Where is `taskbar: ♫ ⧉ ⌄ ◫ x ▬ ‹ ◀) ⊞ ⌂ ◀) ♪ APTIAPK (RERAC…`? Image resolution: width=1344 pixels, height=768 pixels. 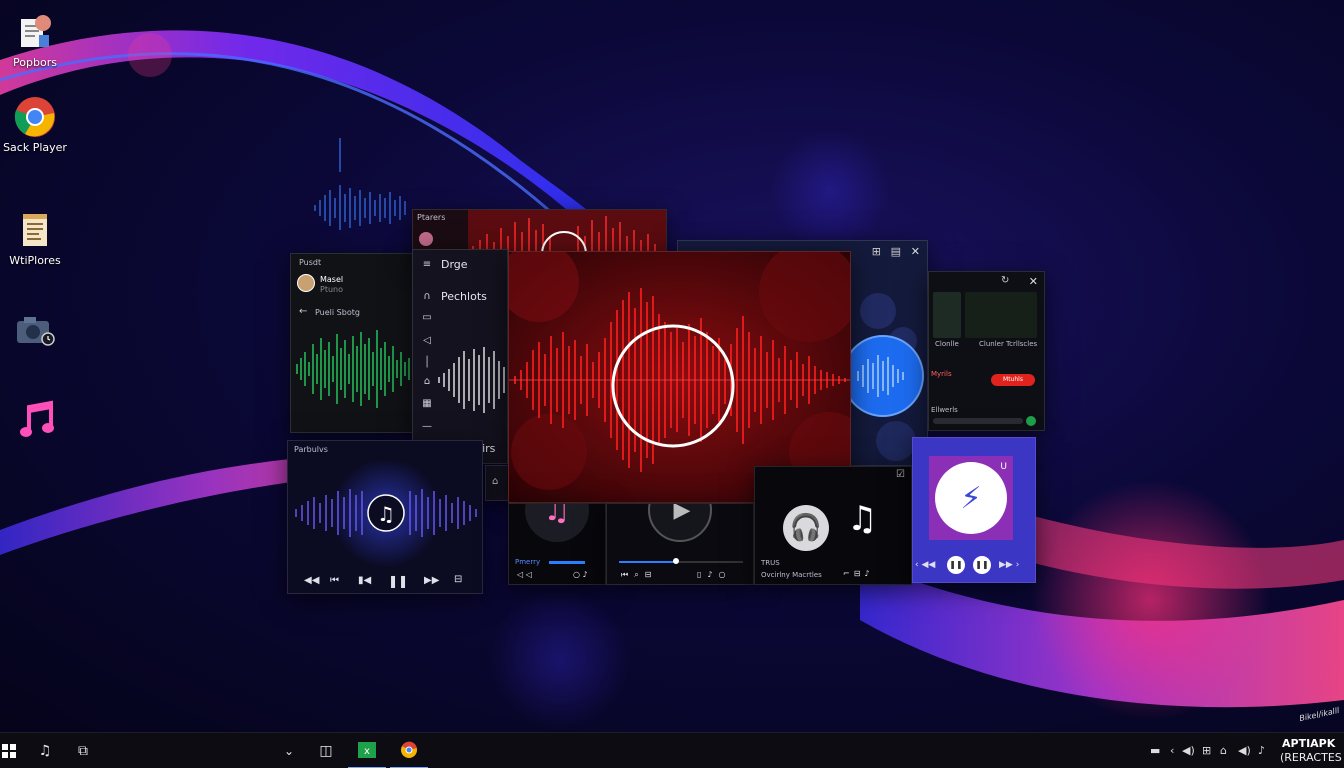
taskbar: ♫ ⧉ ⌄ ◫ x ▬ ‹ ◀) ⊞ ⌂ ◀) ♪ APTIAPK (RERAC… is located at coordinates (672, 750).